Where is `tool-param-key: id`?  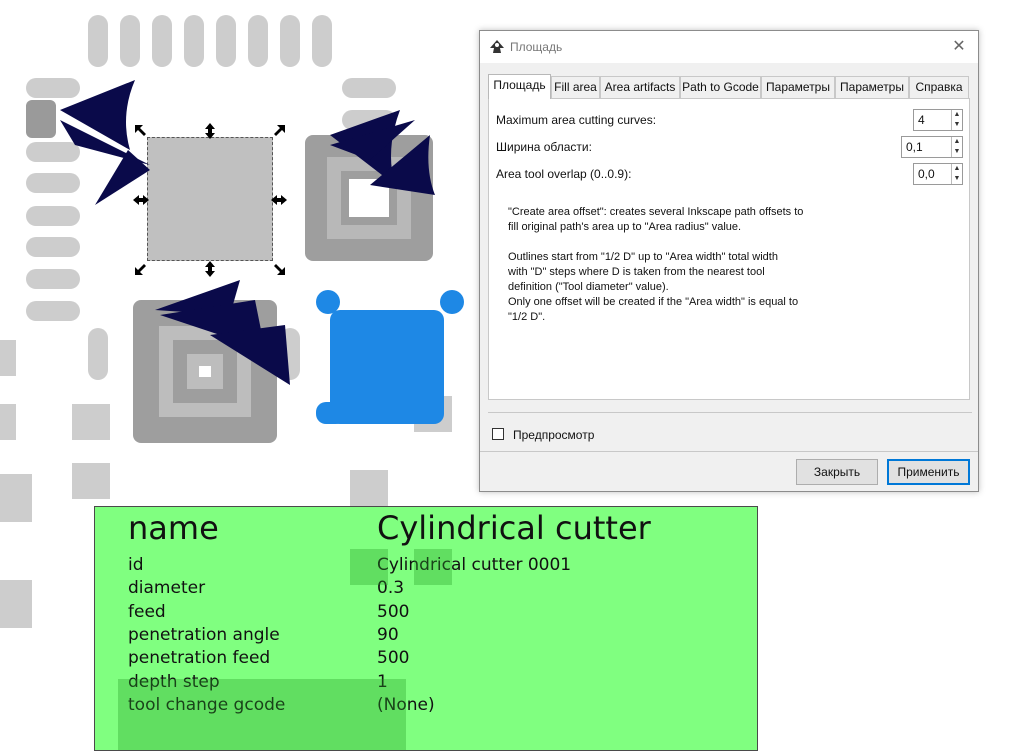 tool-param-key: id is located at coordinates (136, 565).